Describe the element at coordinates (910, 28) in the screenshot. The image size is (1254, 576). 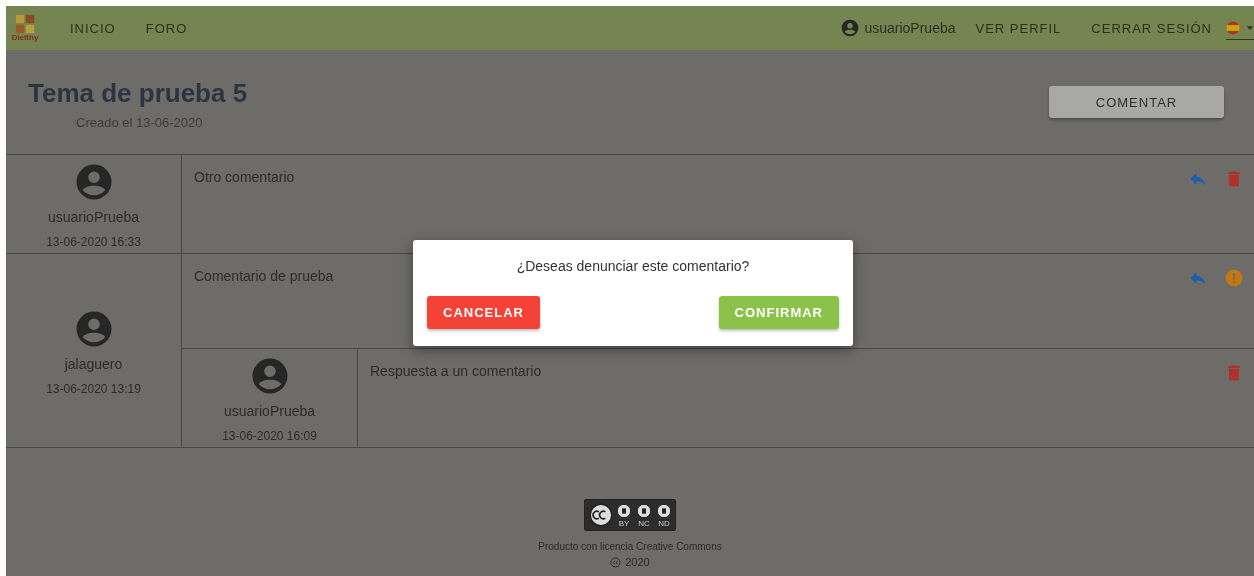
I see `user-name: usuarioPrueba` at that location.